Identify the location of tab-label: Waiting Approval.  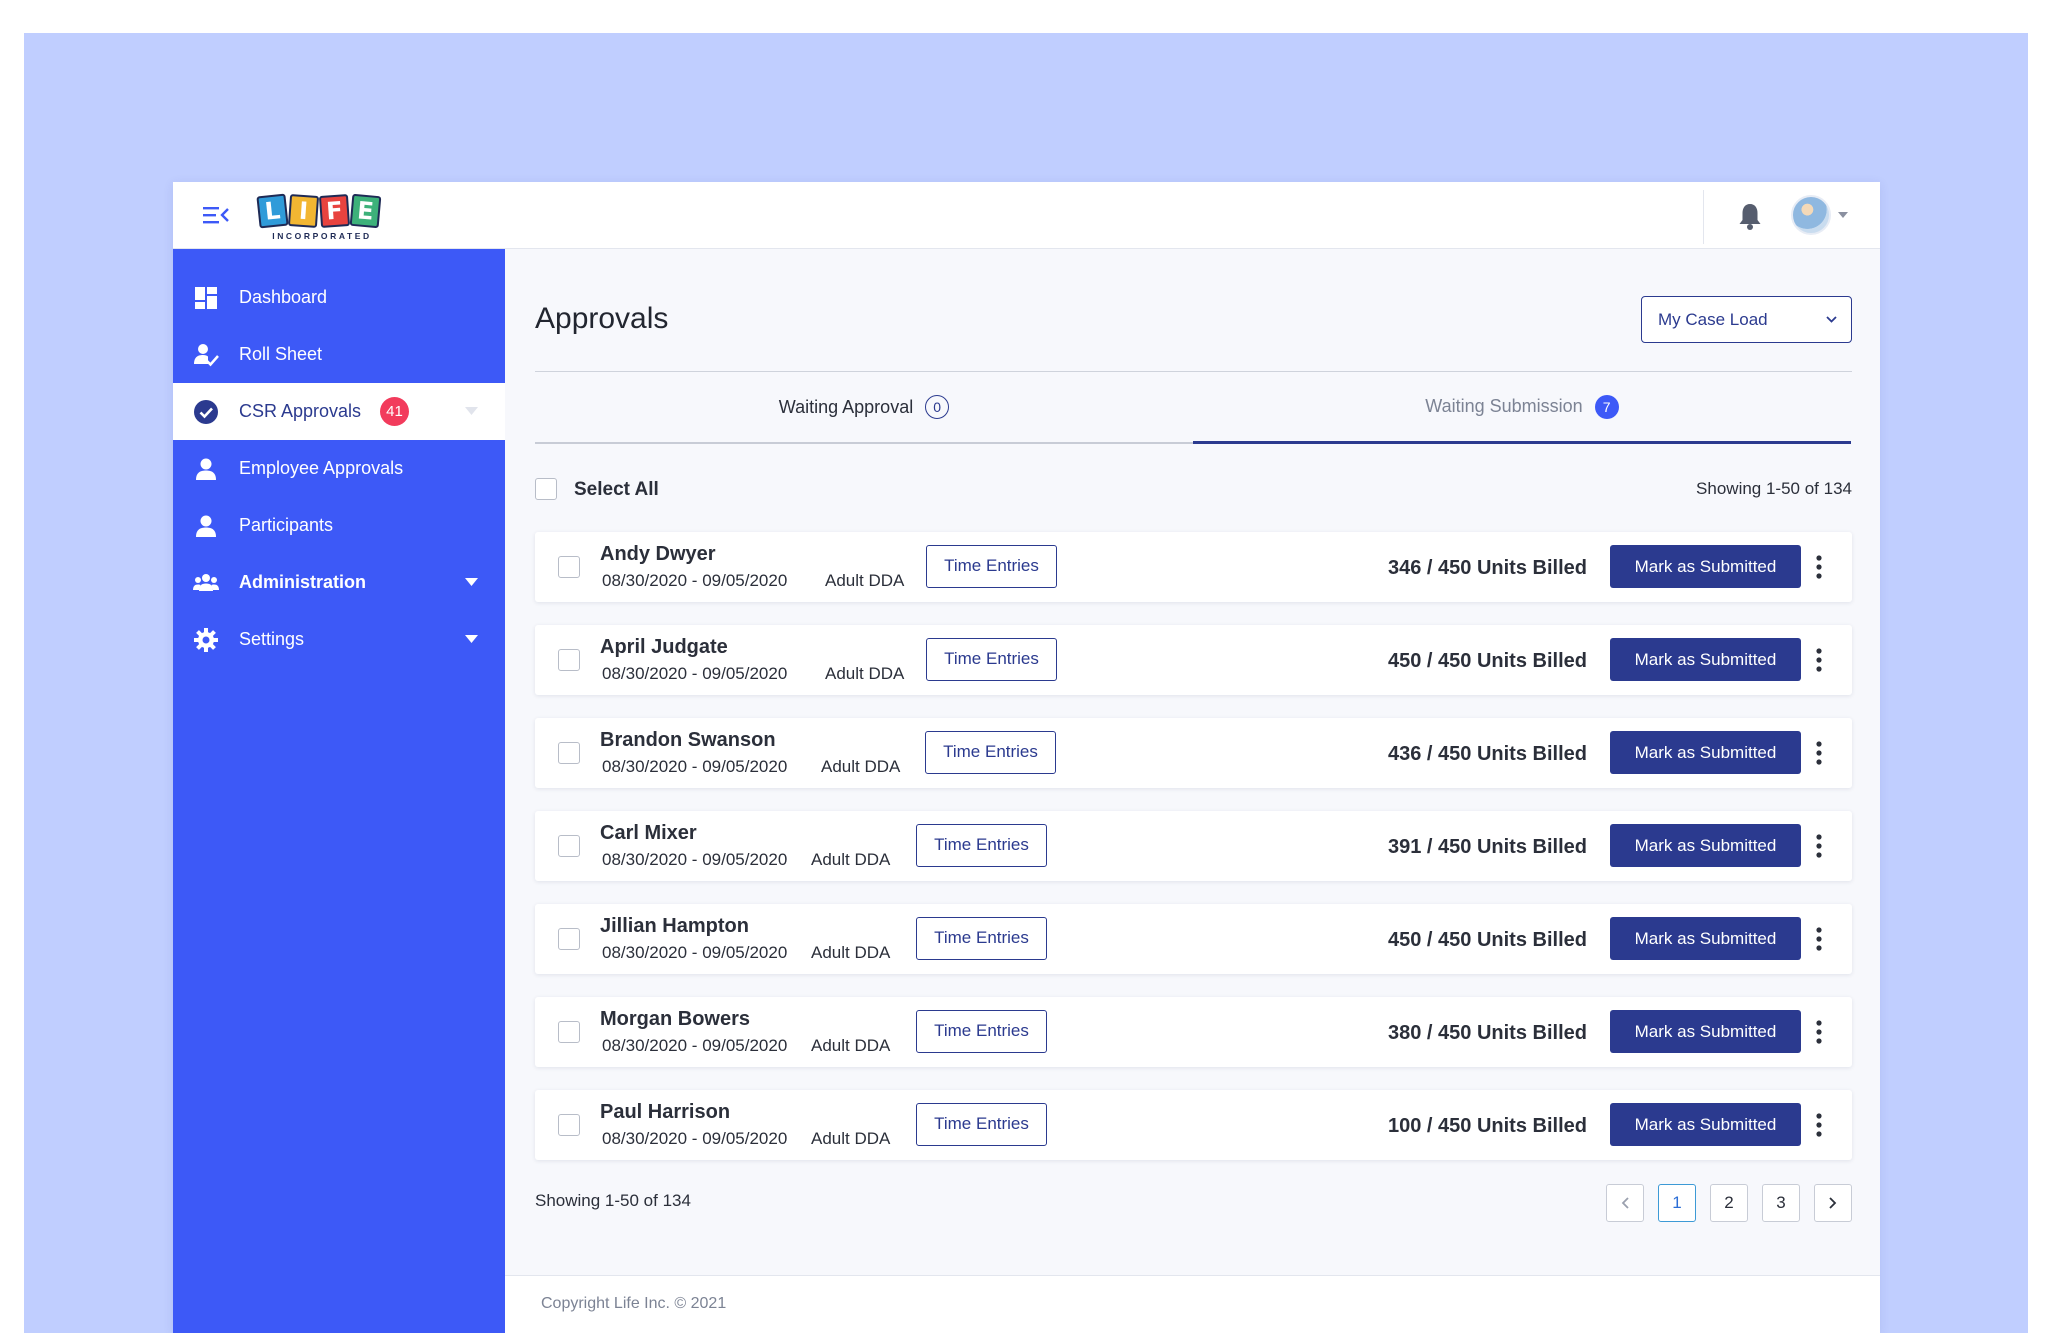
(846, 406).